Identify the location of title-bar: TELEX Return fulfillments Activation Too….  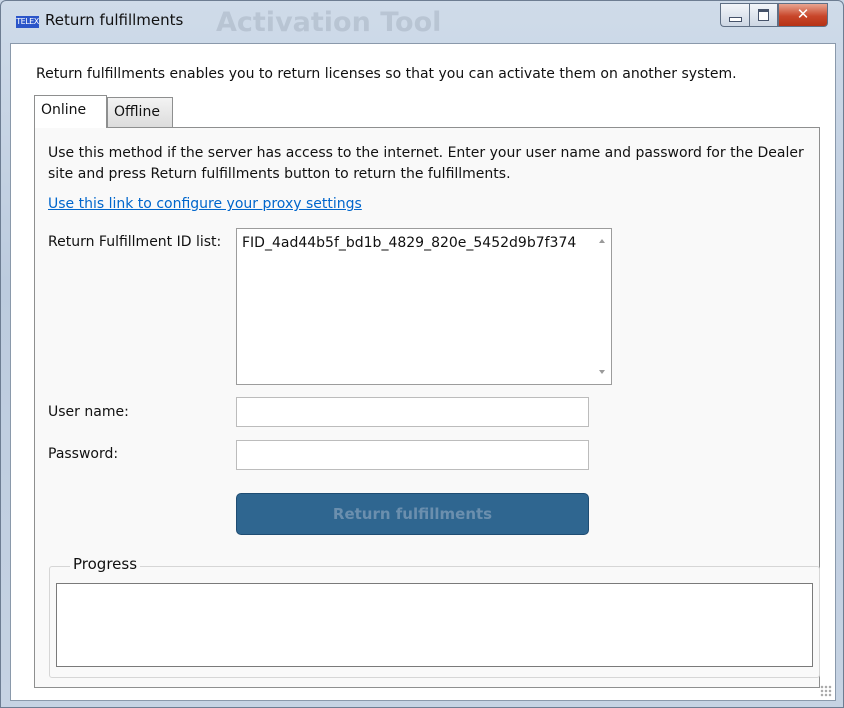
(422, 22).